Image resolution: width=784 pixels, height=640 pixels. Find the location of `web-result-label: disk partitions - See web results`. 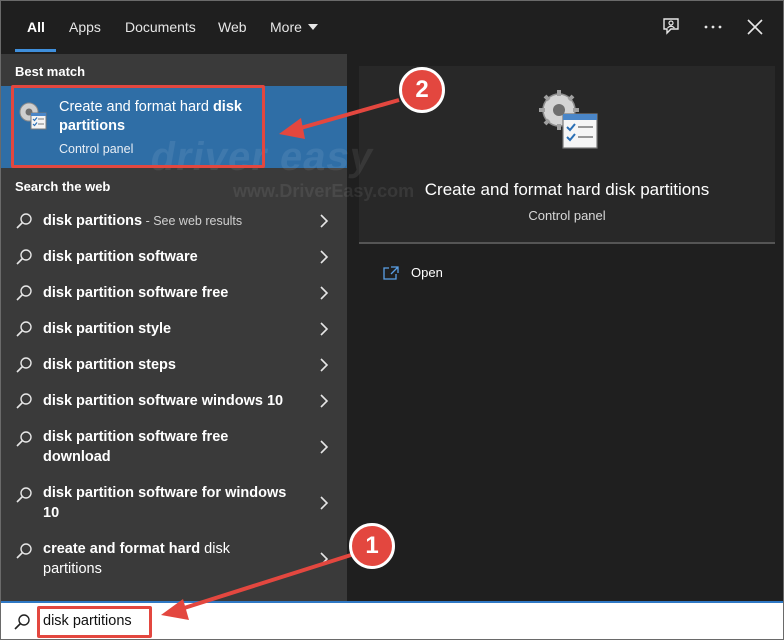

web-result-label: disk partitions - See web results is located at coordinates (143, 221).